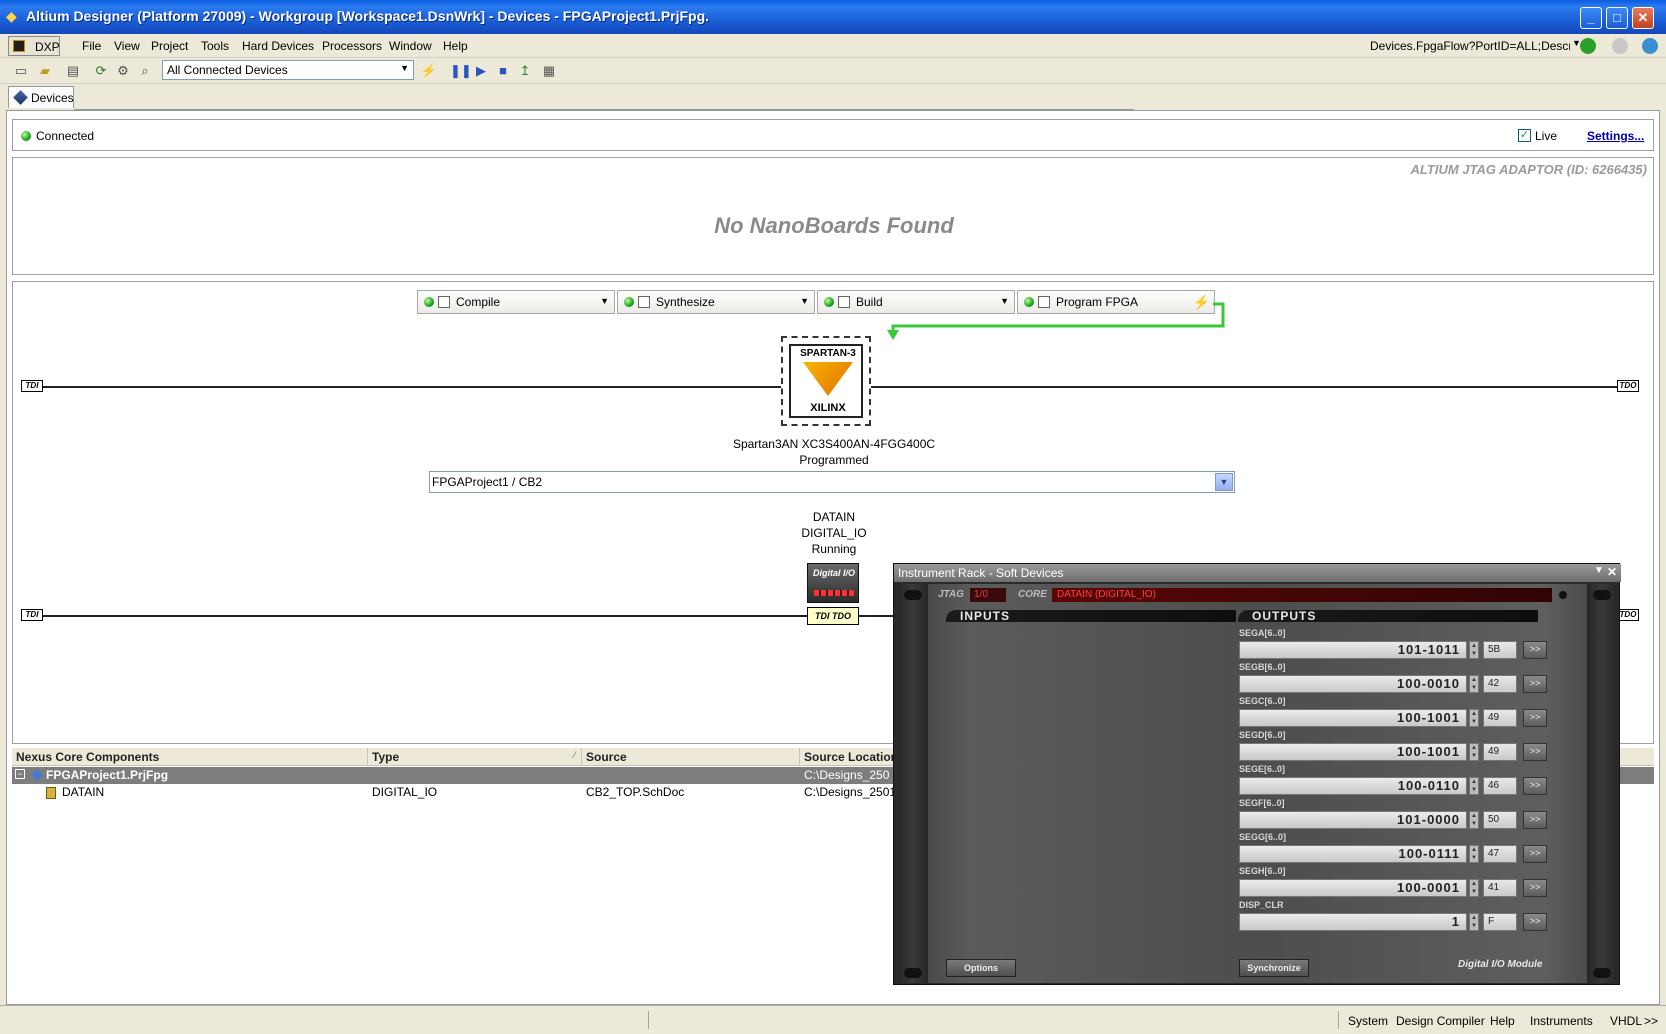  What do you see at coordinates (1650, 46) in the screenshot?
I see `home-icon` at bounding box center [1650, 46].